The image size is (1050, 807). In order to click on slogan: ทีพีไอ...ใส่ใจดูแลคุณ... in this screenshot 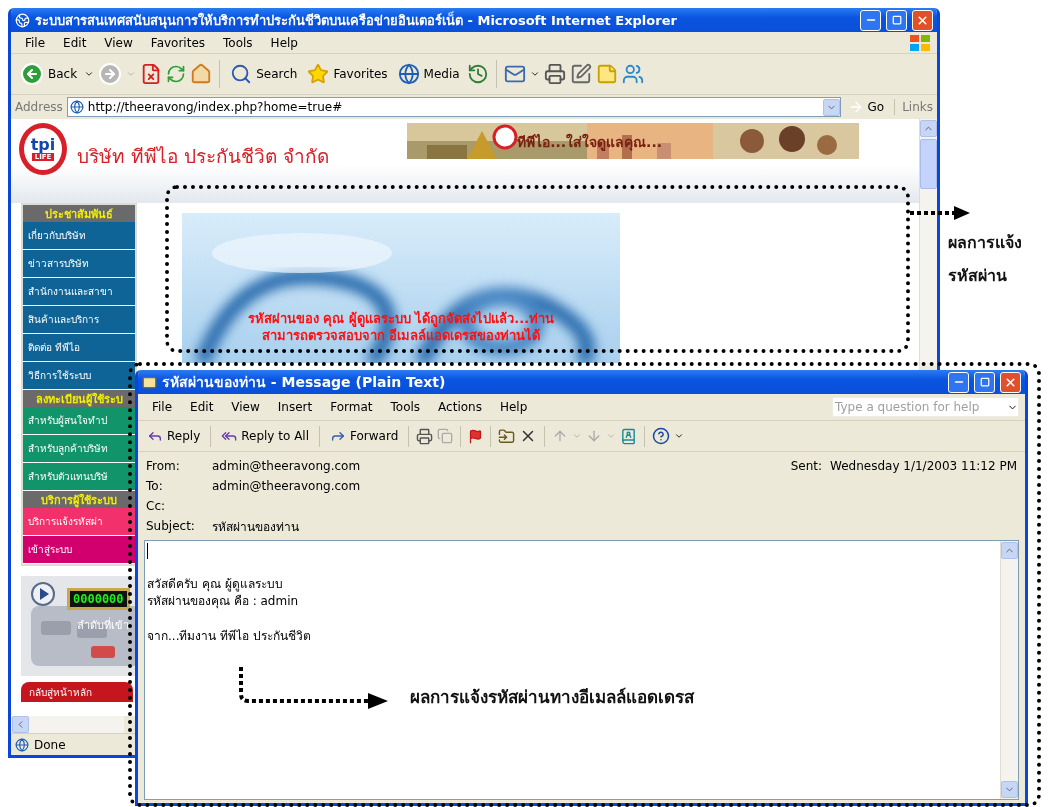, I will do `click(590, 142)`.